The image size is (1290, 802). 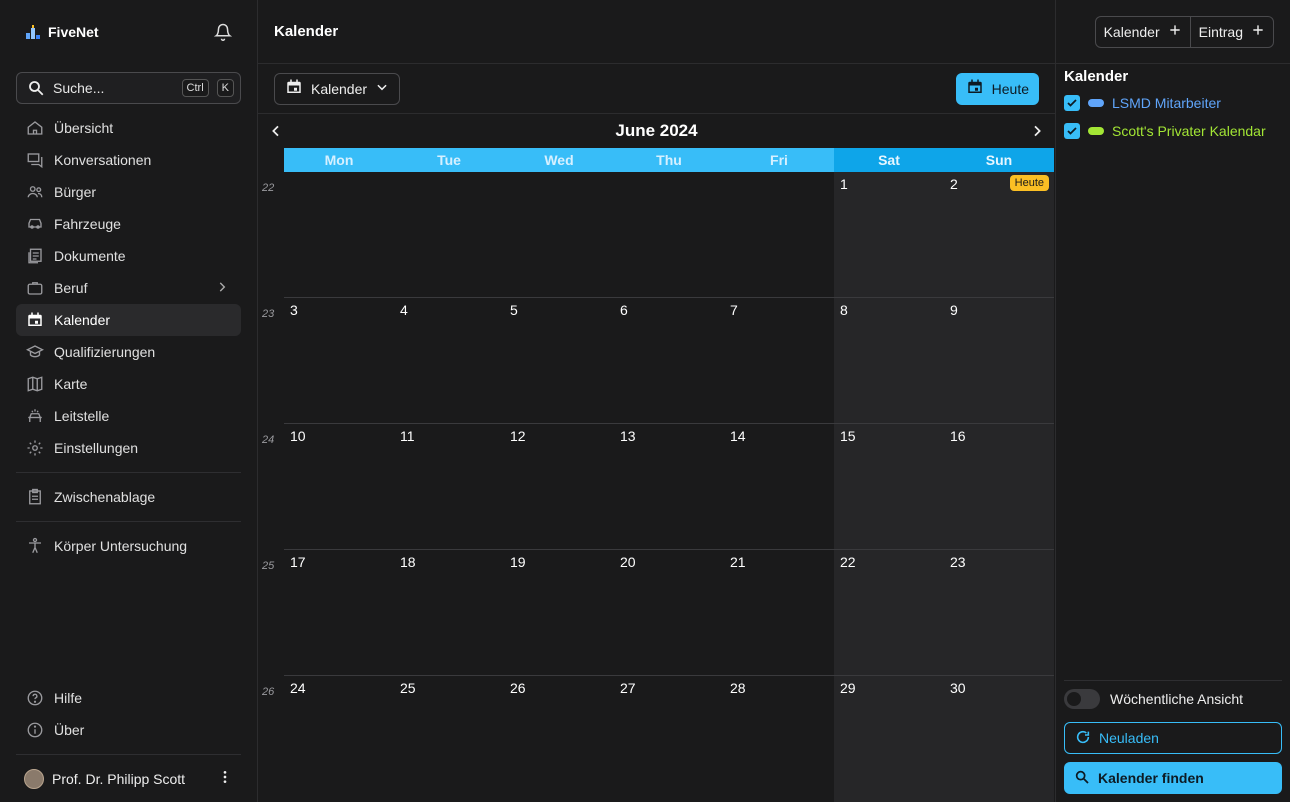 I want to click on sidebar-item-ueber: Über, so click(x=128, y=730).